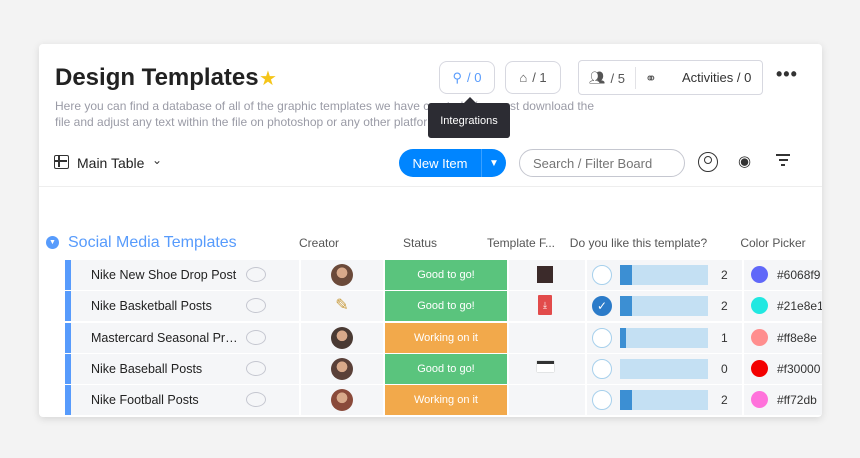 The image size is (860, 458). I want to click on color-value: #f30000, so click(799, 368).